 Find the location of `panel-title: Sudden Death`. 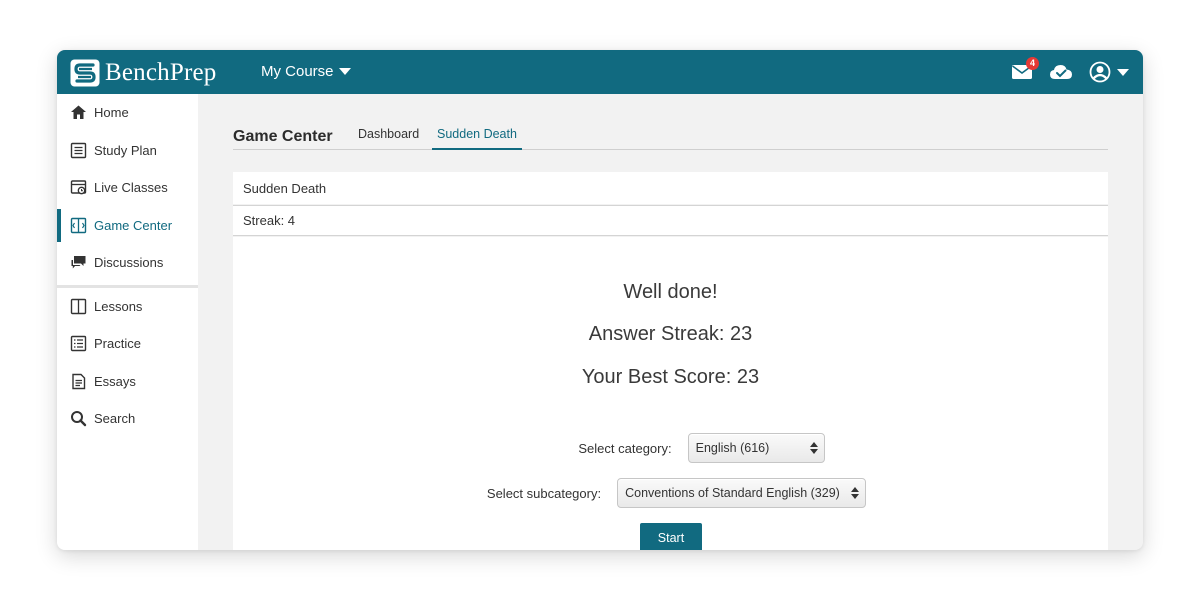

panel-title: Sudden Death is located at coordinates (670, 188).